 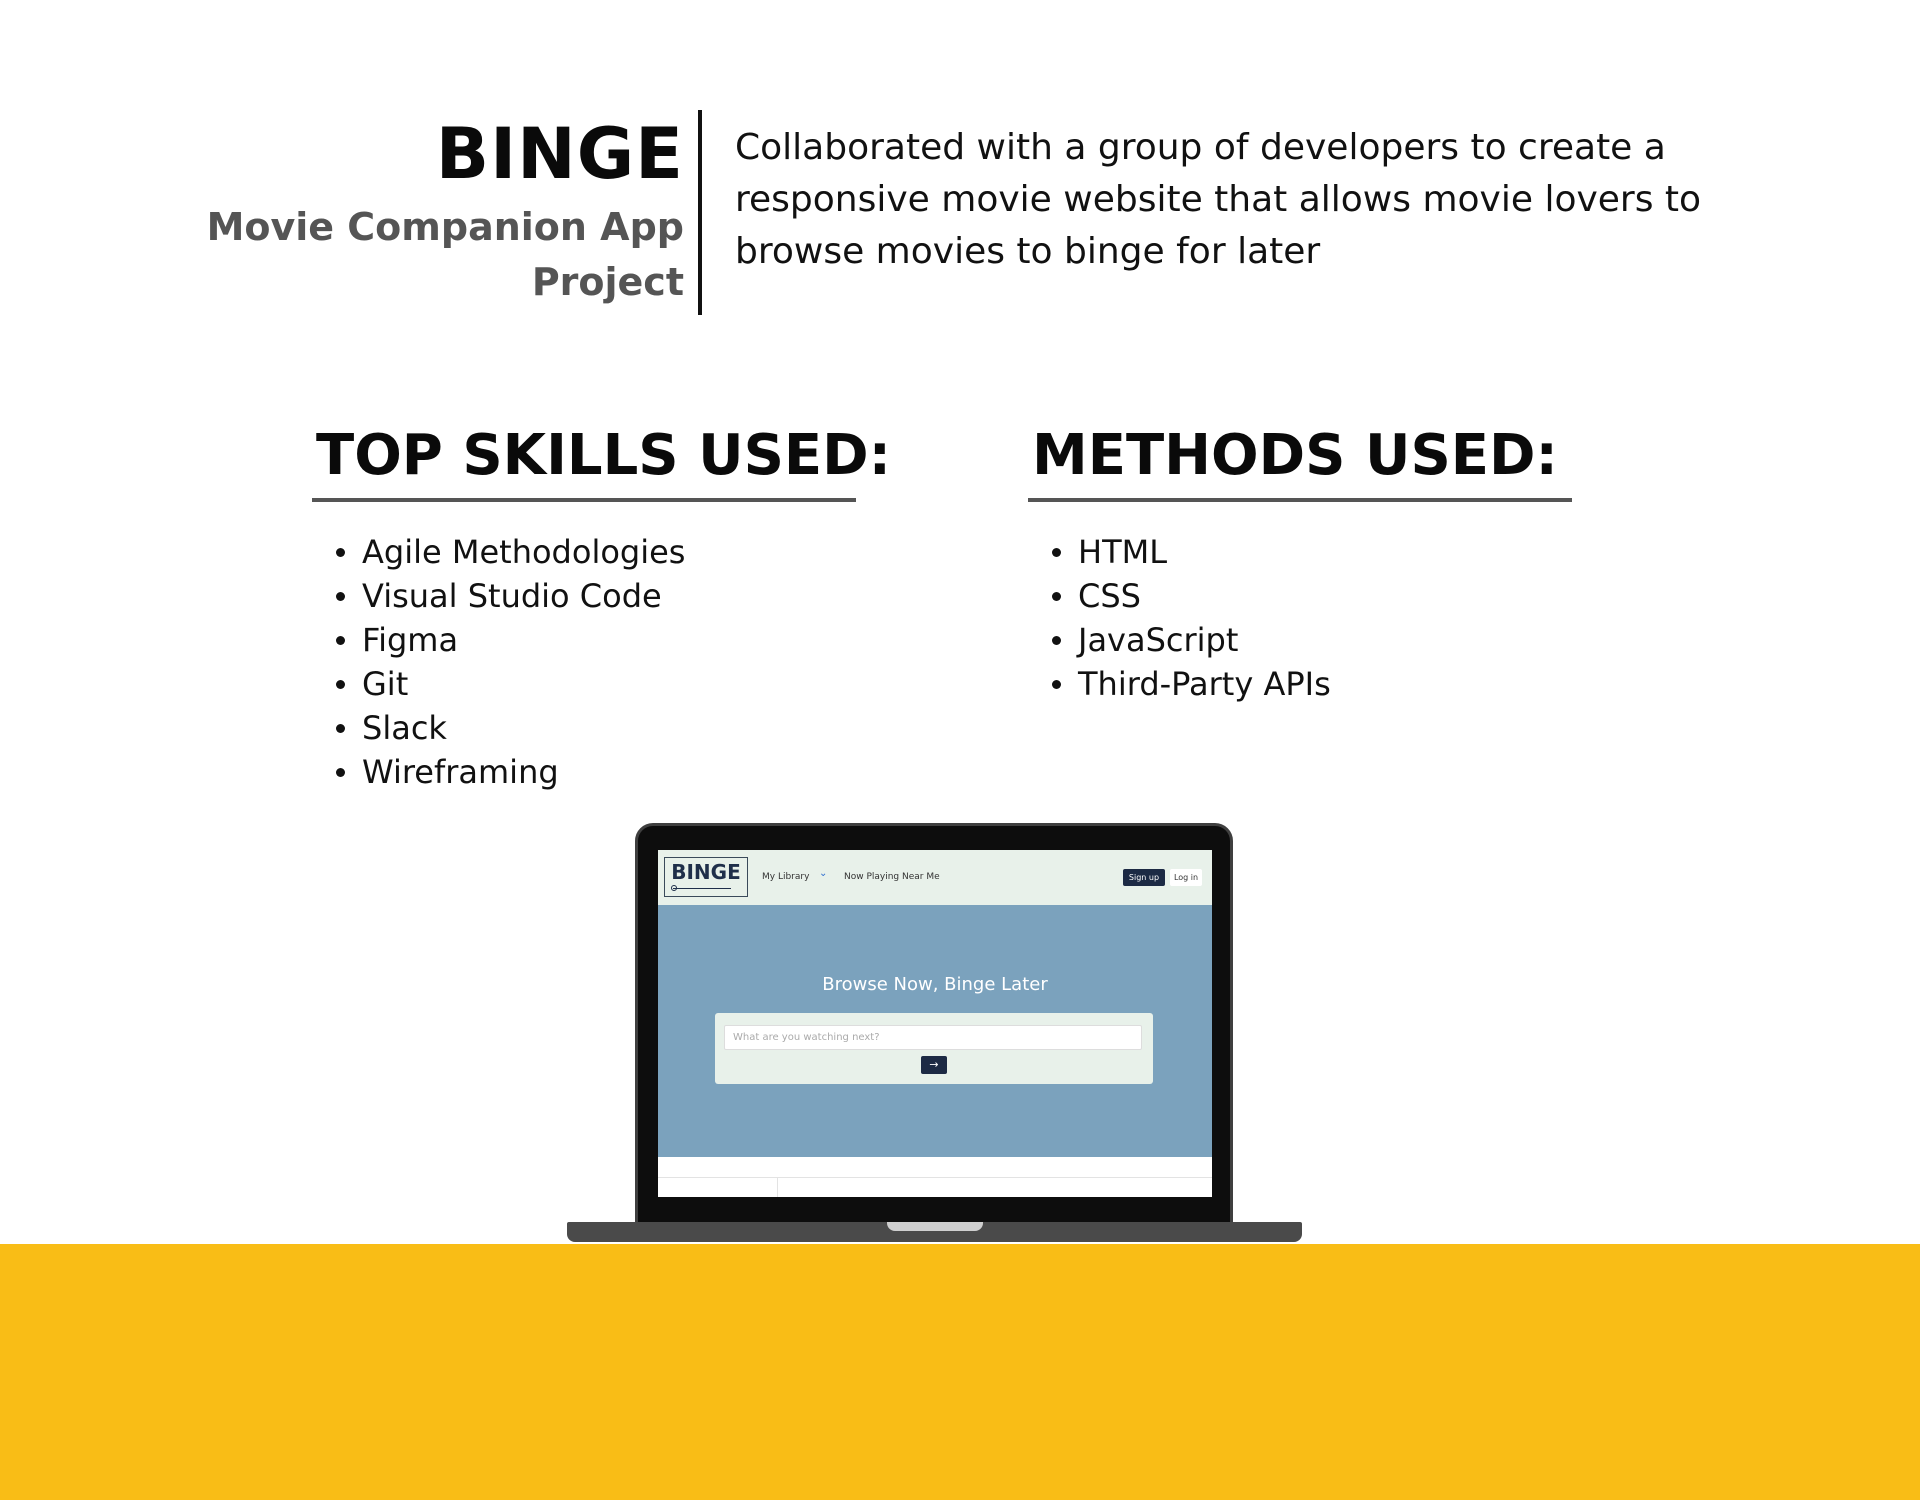 What do you see at coordinates (706, 872) in the screenshot?
I see `site-logo-text: BINGE` at bounding box center [706, 872].